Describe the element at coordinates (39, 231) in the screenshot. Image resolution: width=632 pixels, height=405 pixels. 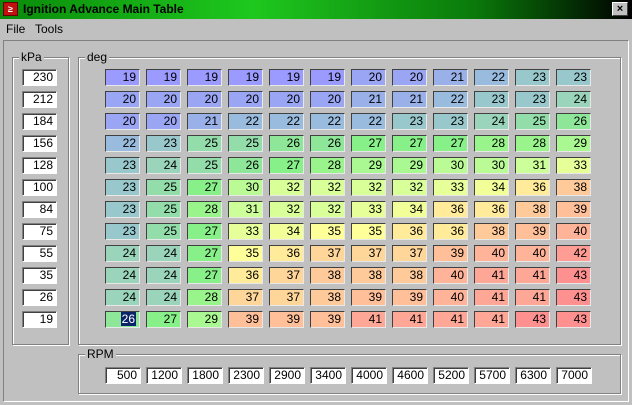
I see `kpa-input: 75` at that location.